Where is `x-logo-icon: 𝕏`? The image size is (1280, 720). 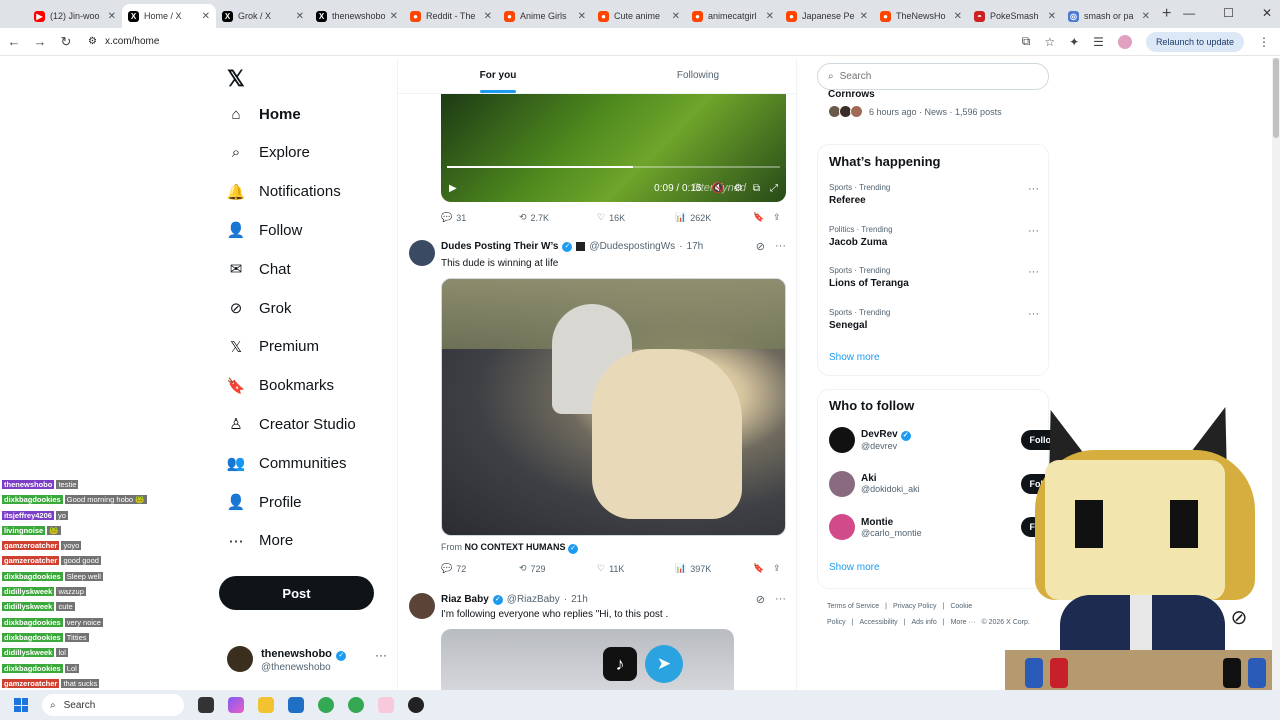
x-logo-icon: 𝕏 is located at coordinates (236, 79).